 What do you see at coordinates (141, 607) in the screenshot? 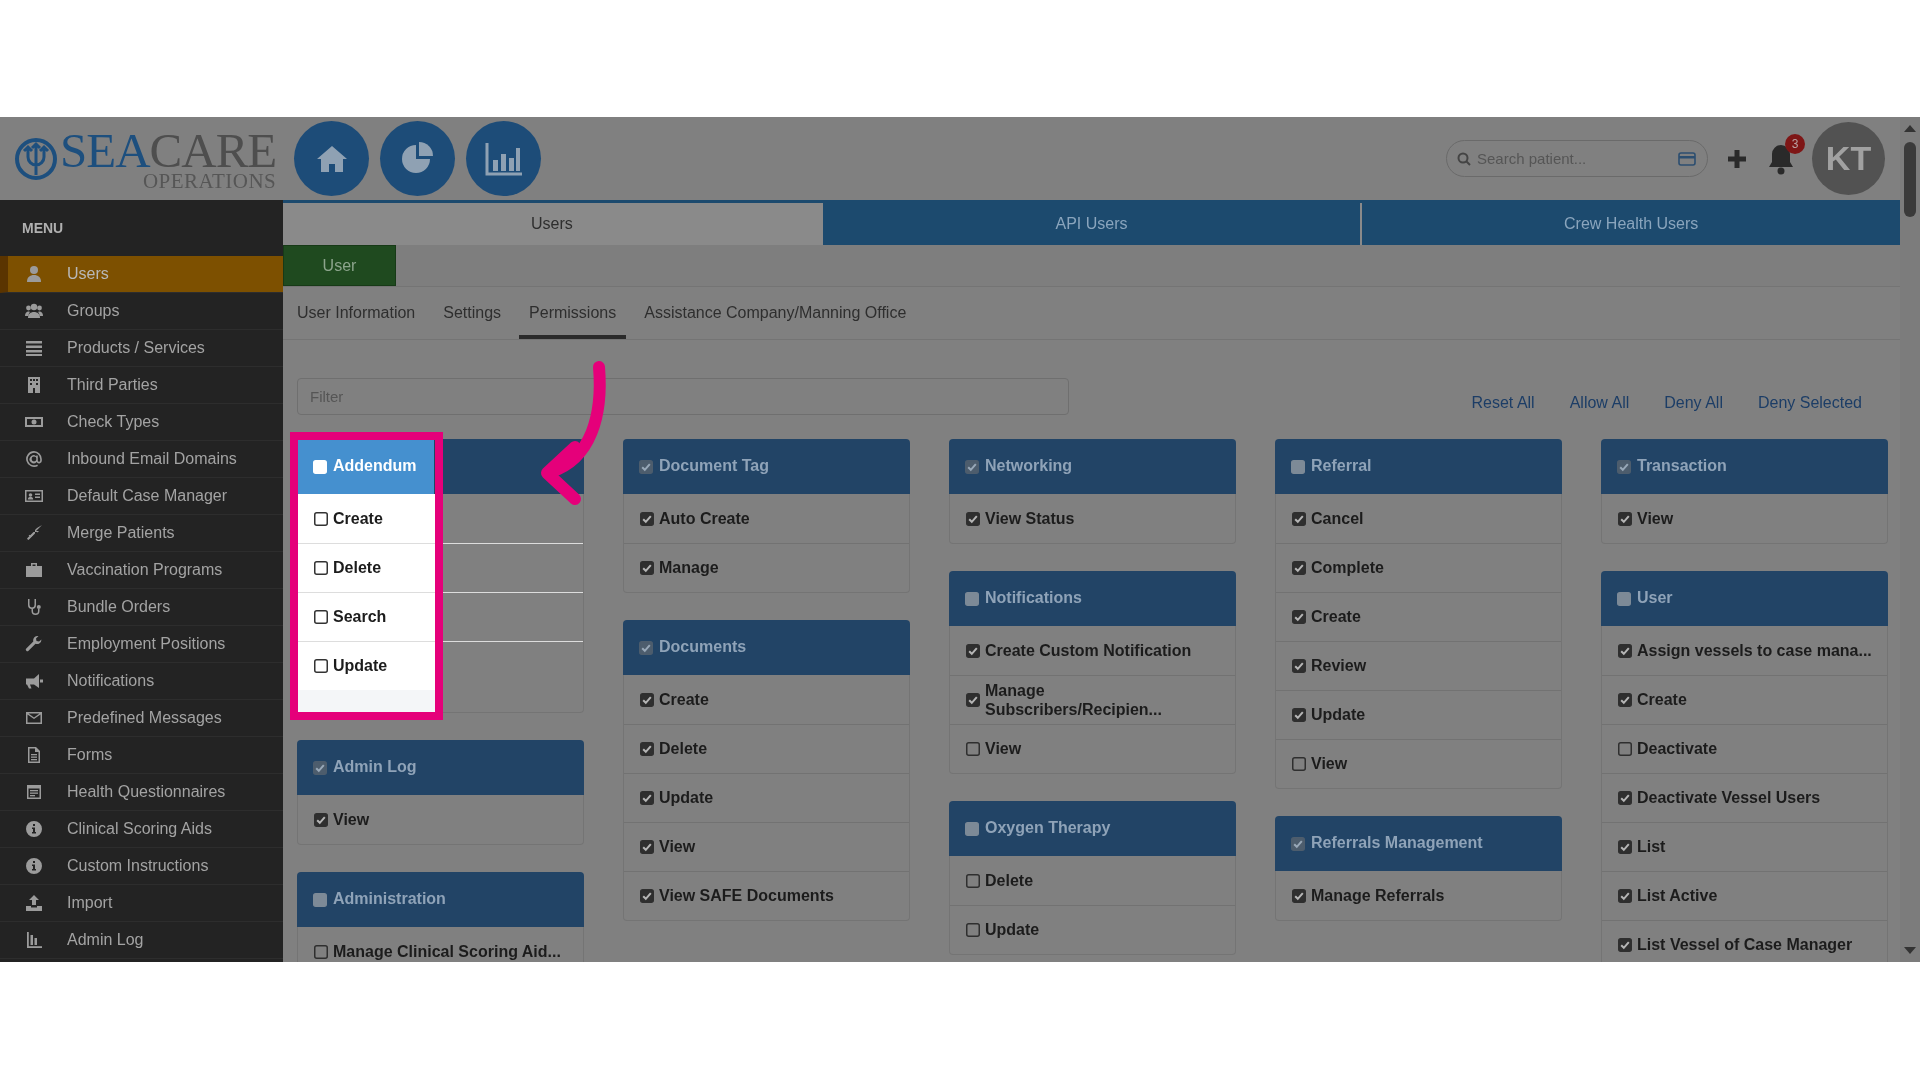
I see `menu-item: Bundle Orders` at bounding box center [141, 607].